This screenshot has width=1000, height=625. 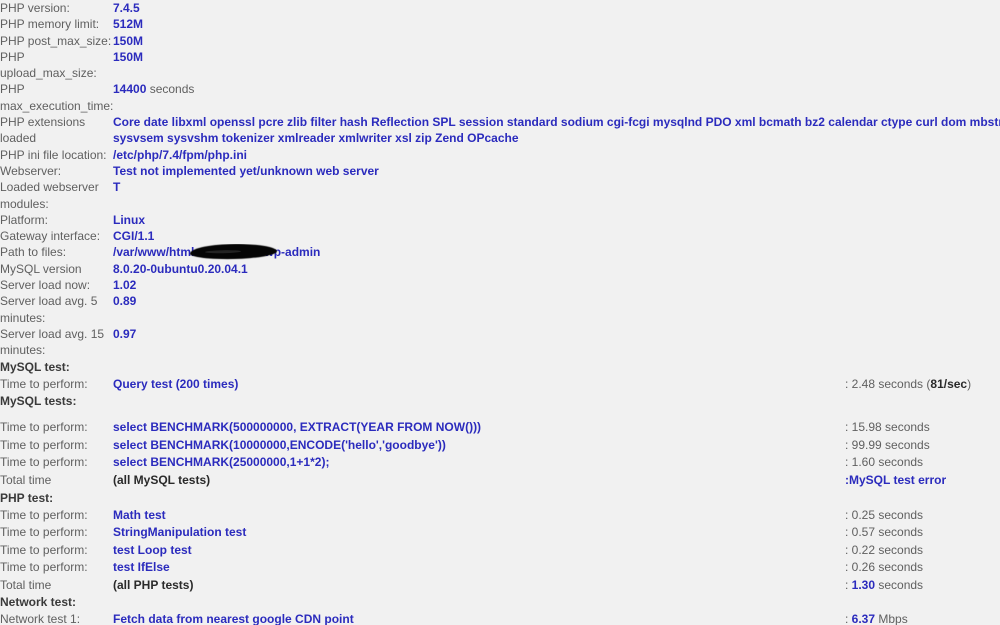 What do you see at coordinates (125, 285) in the screenshot?
I see `info-value: 1.02` at bounding box center [125, 285].